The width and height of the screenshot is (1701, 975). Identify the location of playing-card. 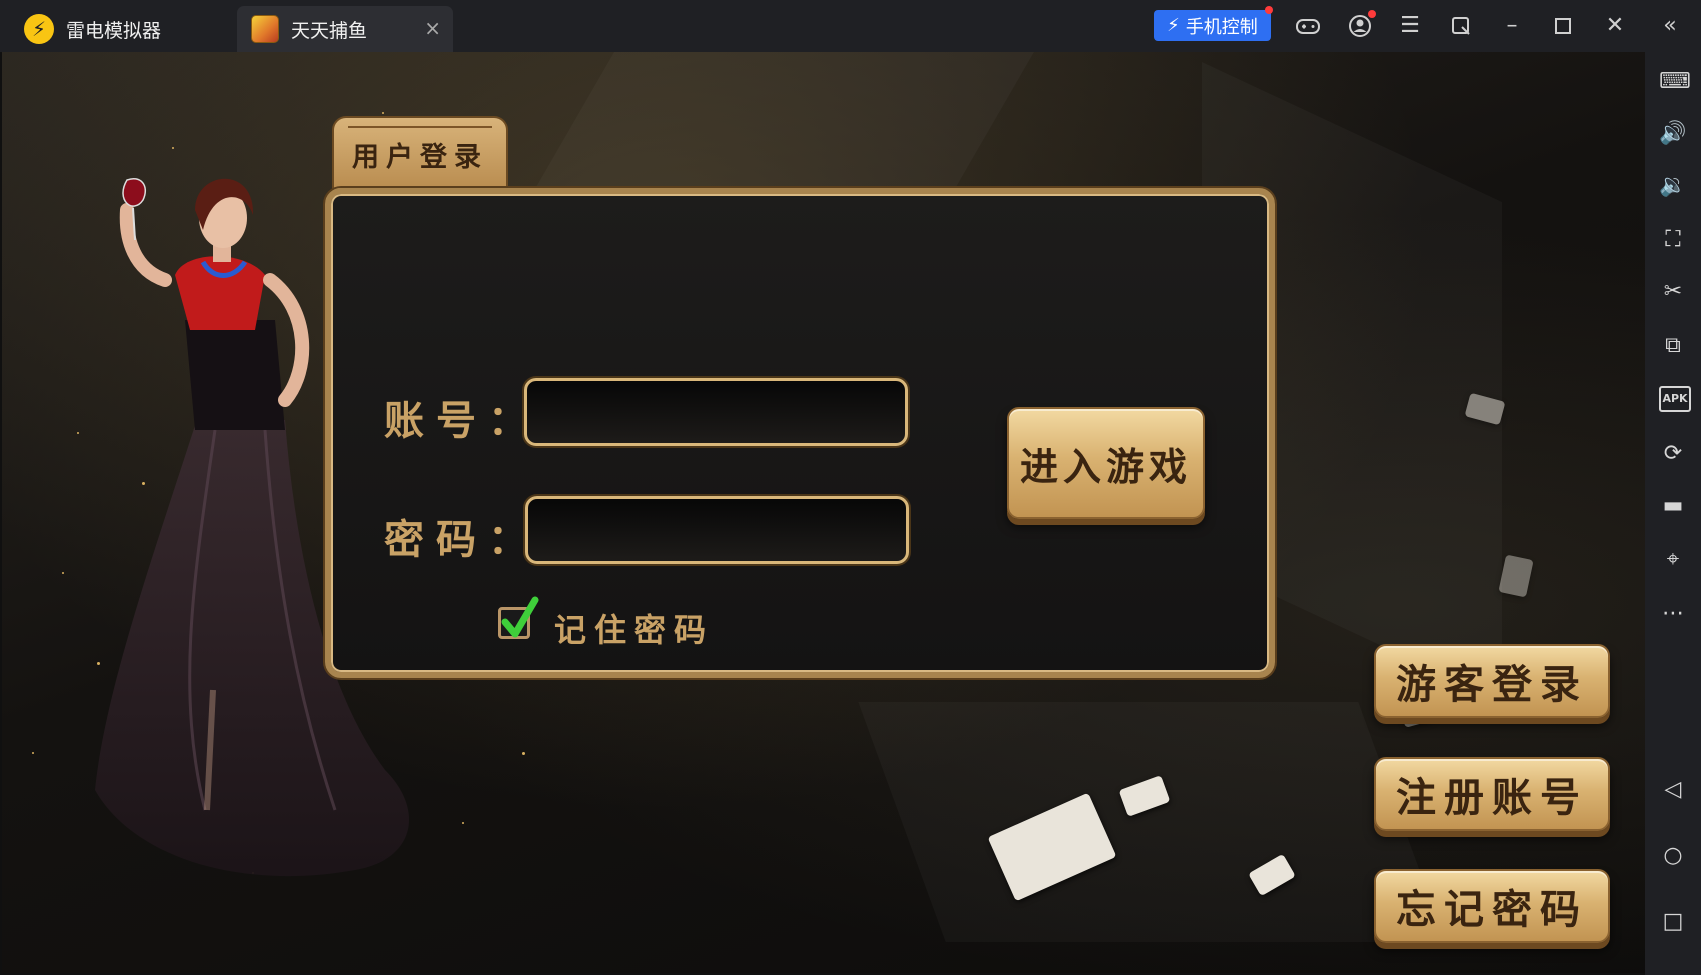
(1516, 576).